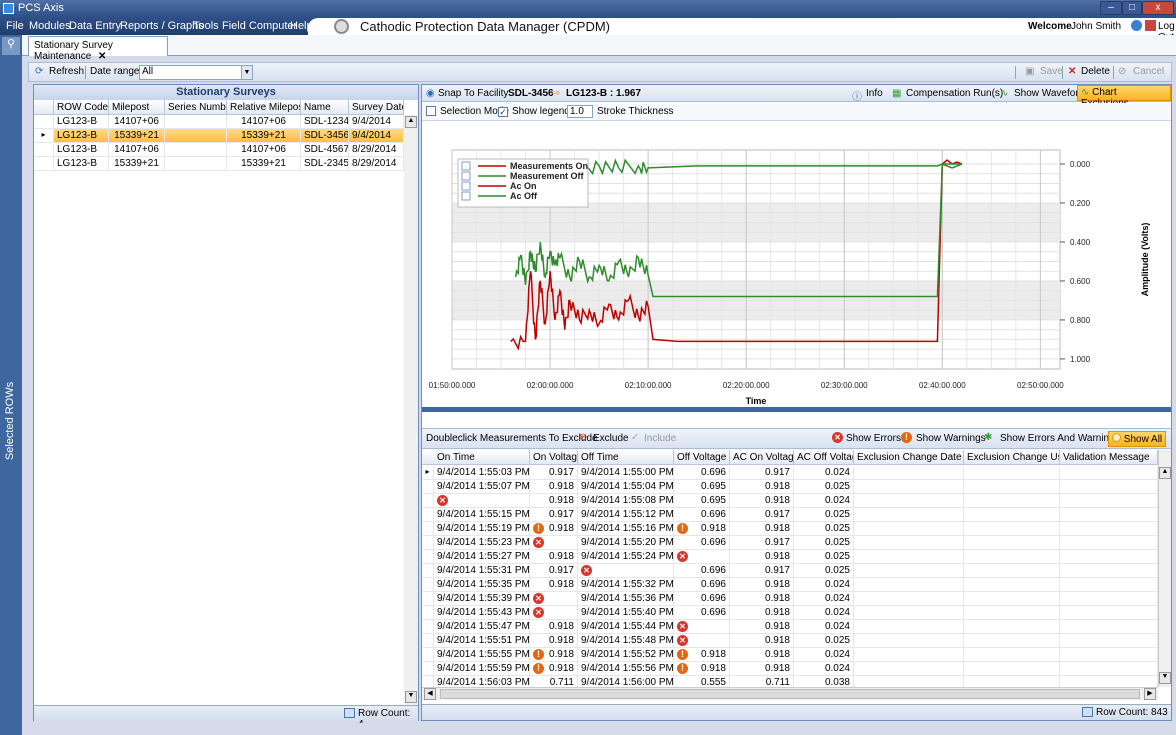 The height and width of the screenshot is (735, 1176). Describe the element at coordinates (162, 26) in the screenshot. I see `menu-reports-graphs: Reports / Graphs` at that location.